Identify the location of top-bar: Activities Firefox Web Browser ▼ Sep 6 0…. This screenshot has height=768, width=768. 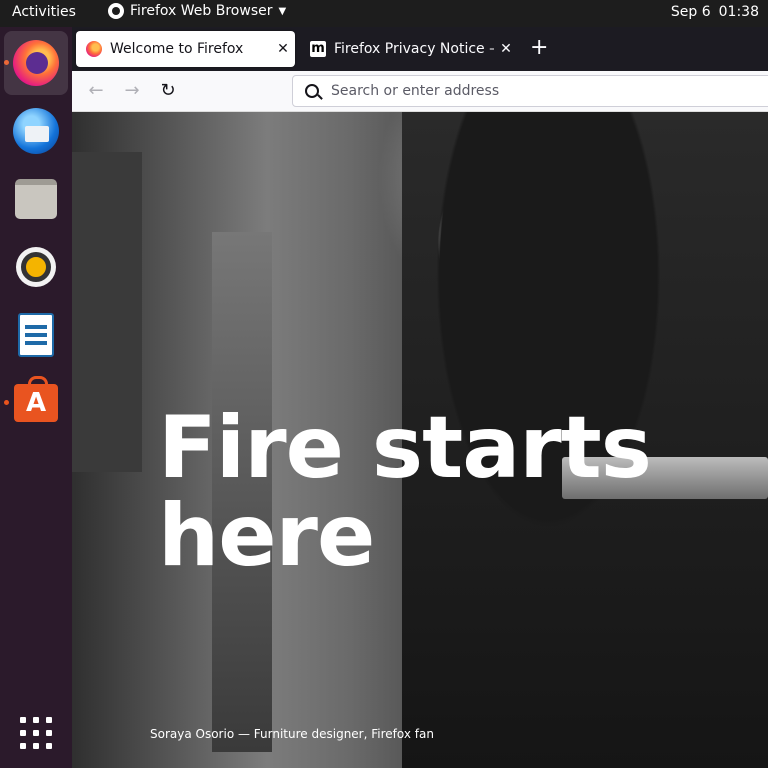
(384, 13).